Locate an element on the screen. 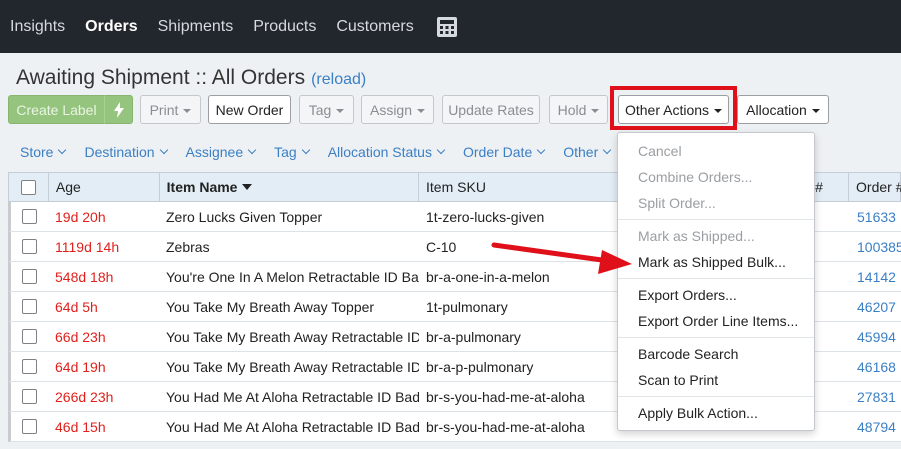  tag-button: Tag is located at coordinates (326, 109).